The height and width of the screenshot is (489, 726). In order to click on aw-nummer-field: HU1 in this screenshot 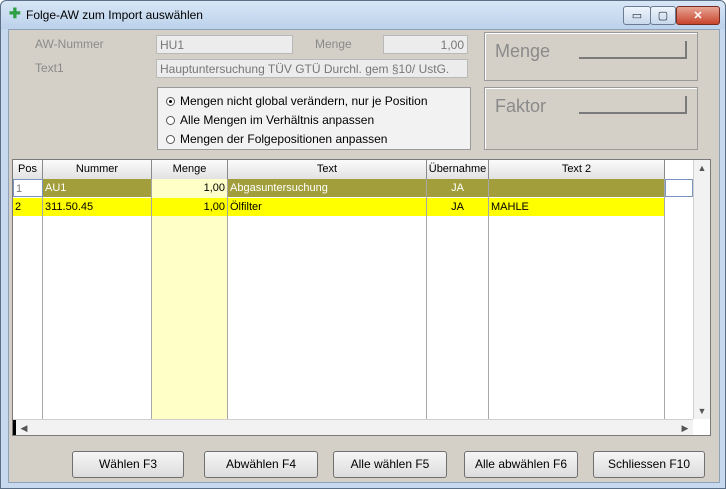, I will do `click(224, 44)`.